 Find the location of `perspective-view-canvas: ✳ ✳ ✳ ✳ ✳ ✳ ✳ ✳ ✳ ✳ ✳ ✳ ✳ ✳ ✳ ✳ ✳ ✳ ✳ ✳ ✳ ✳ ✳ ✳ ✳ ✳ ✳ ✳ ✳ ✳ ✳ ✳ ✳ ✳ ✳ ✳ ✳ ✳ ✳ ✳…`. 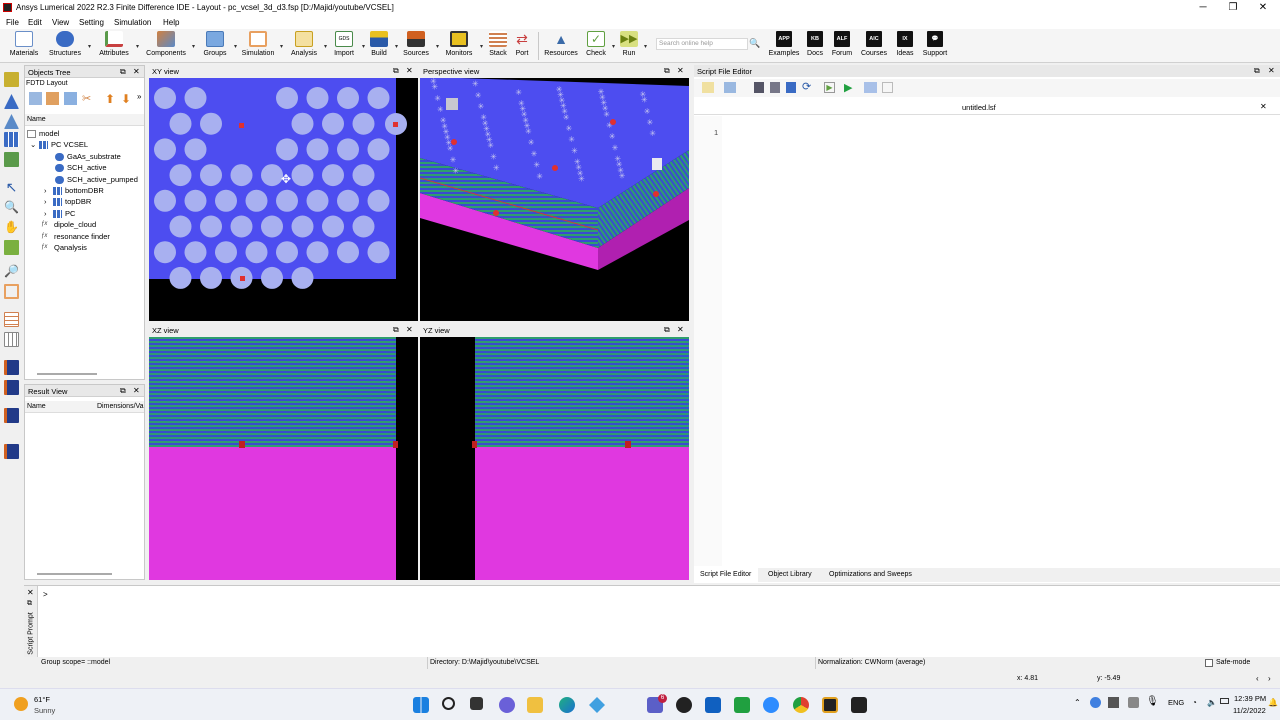

perspective-view-canvas: ✳ ✳ ✳ ✳ ✳ ✳ ✳ ✳ ✳ ✳ ✳ ✳ ✳ ✳ ✳ ✳ ✳ ✳ ✳ ✳ ✳ ✳ ✳ ✳ ✳ ✳ ✳ ✳ ✳ ✳ ✳ ✳ ✳ ✳ ✳ ✳ ✳ ✳ ✳ ✳… is located at coordinates (554, 199).